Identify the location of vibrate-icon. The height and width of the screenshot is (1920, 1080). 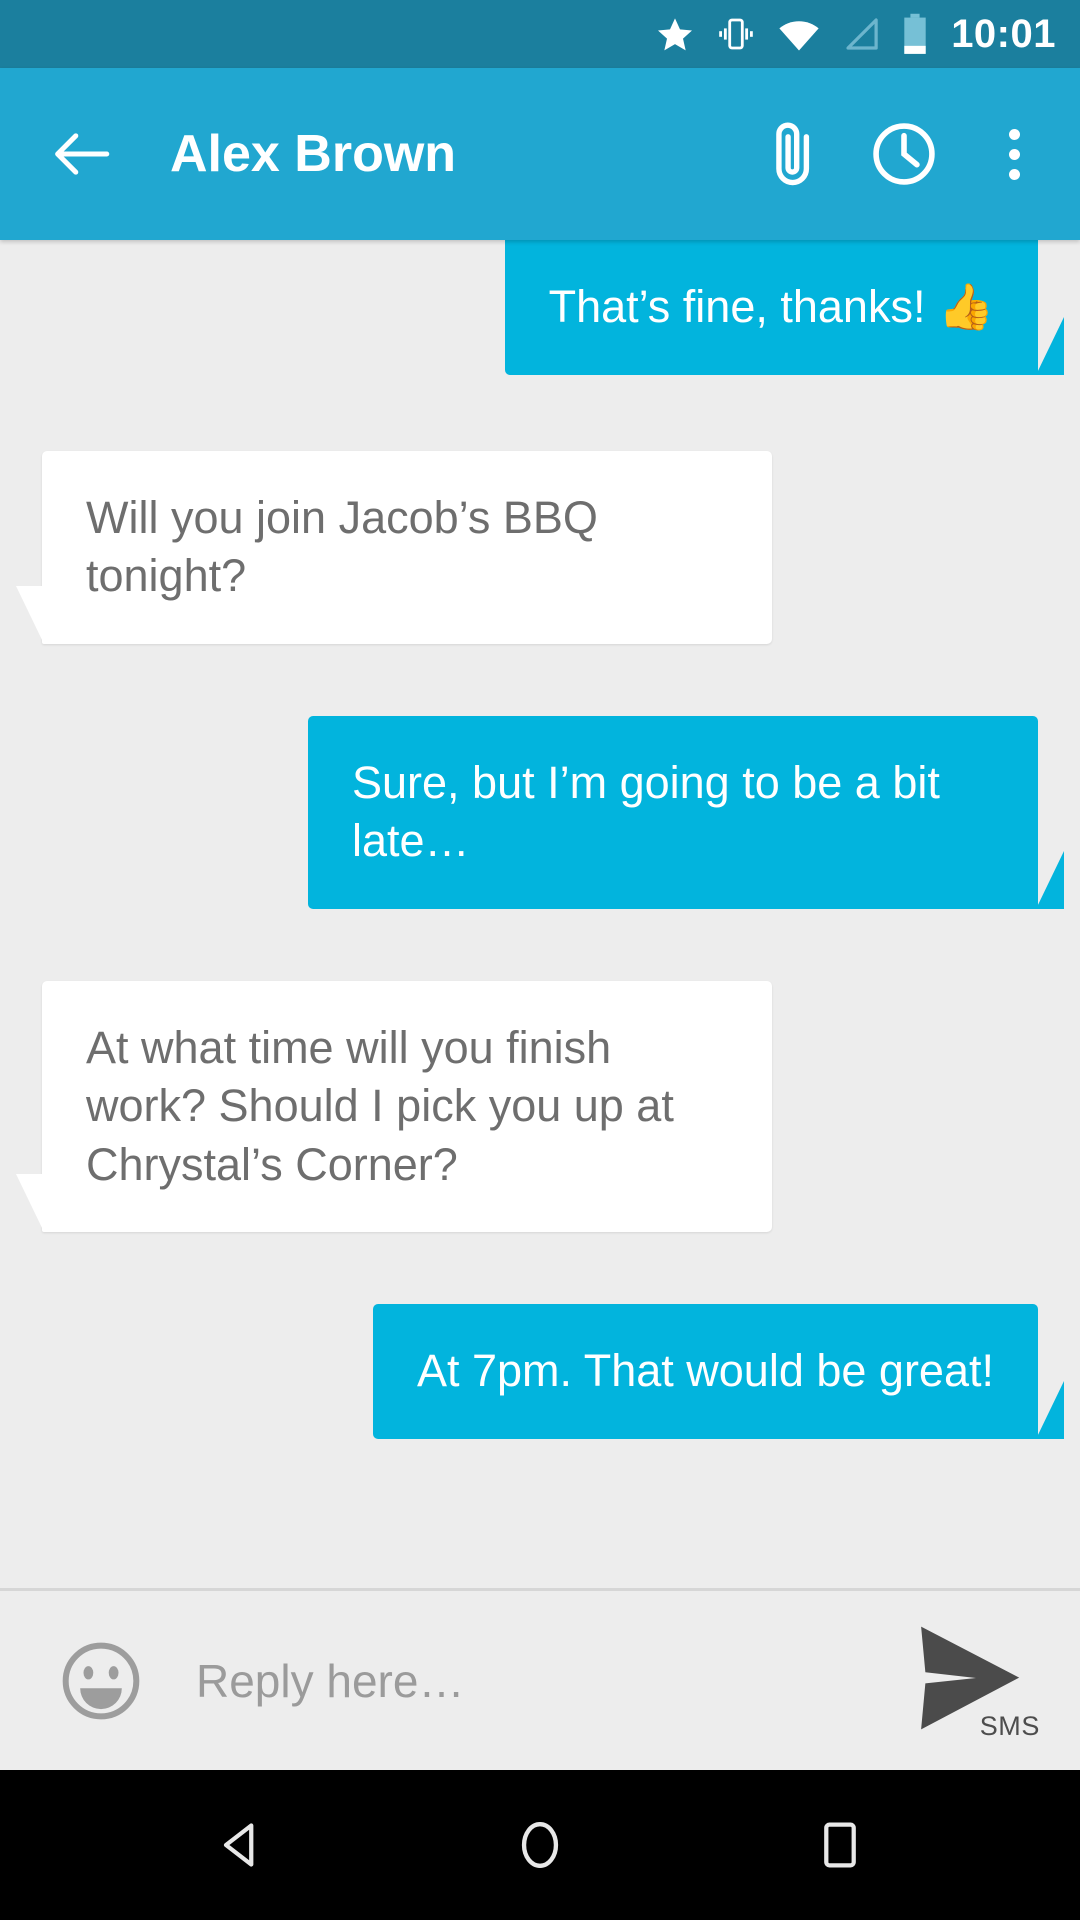
(736, 34).